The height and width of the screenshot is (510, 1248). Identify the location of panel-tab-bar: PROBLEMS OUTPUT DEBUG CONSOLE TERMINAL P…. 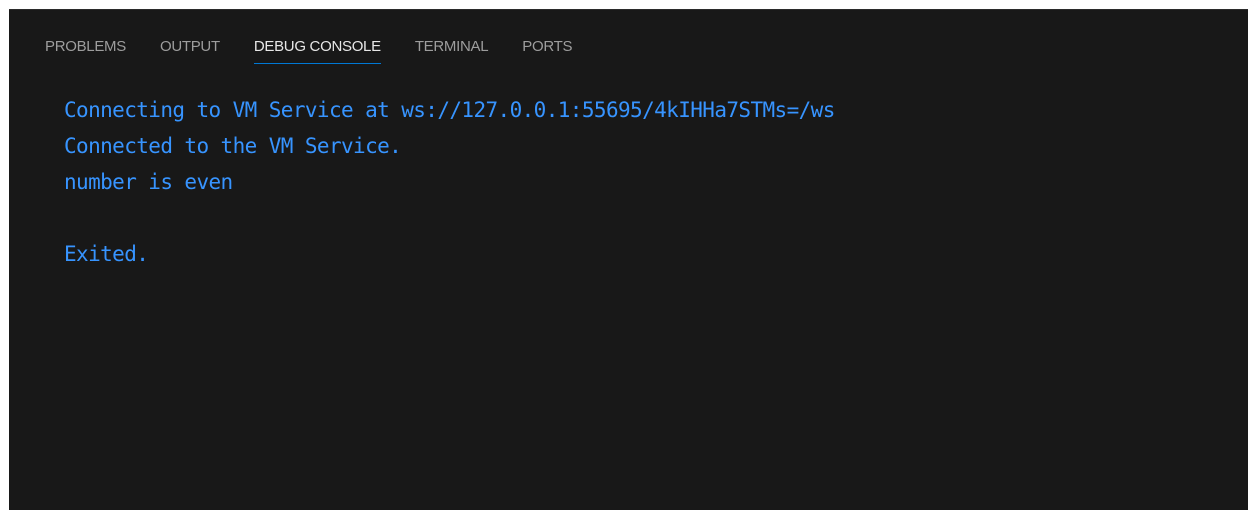
(325, 57).